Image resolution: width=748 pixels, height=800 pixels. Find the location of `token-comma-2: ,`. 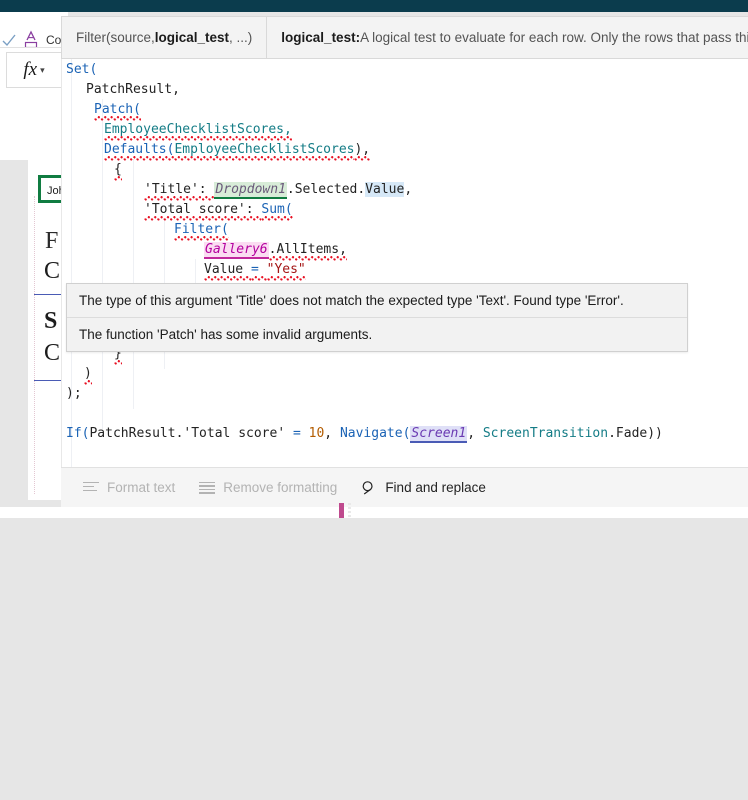

token-comma-2: , is located at coordinates (475, 433).